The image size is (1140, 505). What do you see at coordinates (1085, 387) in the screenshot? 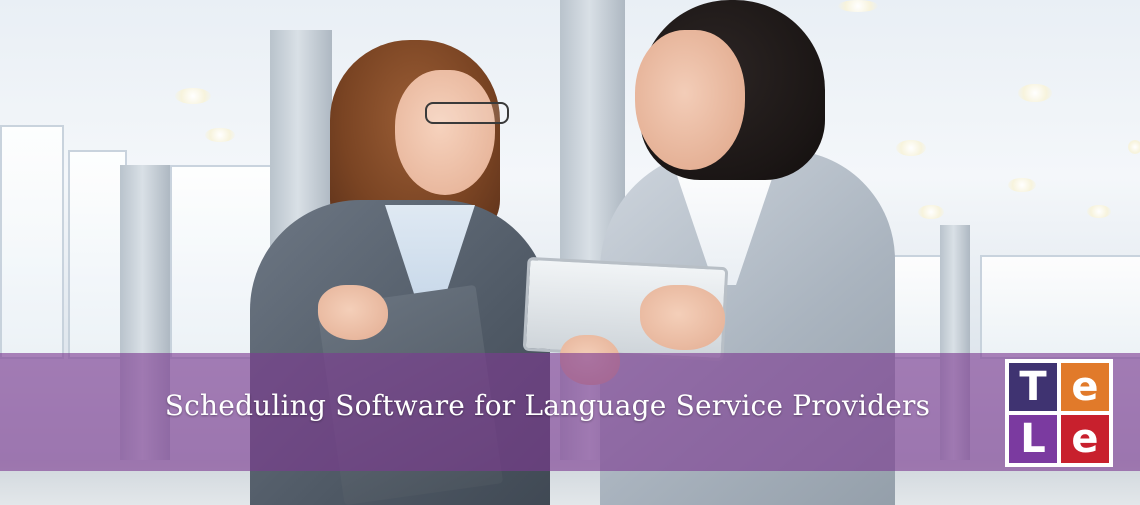
I see `logo-letter-e-top: e` at bounding box center [1085, 387].